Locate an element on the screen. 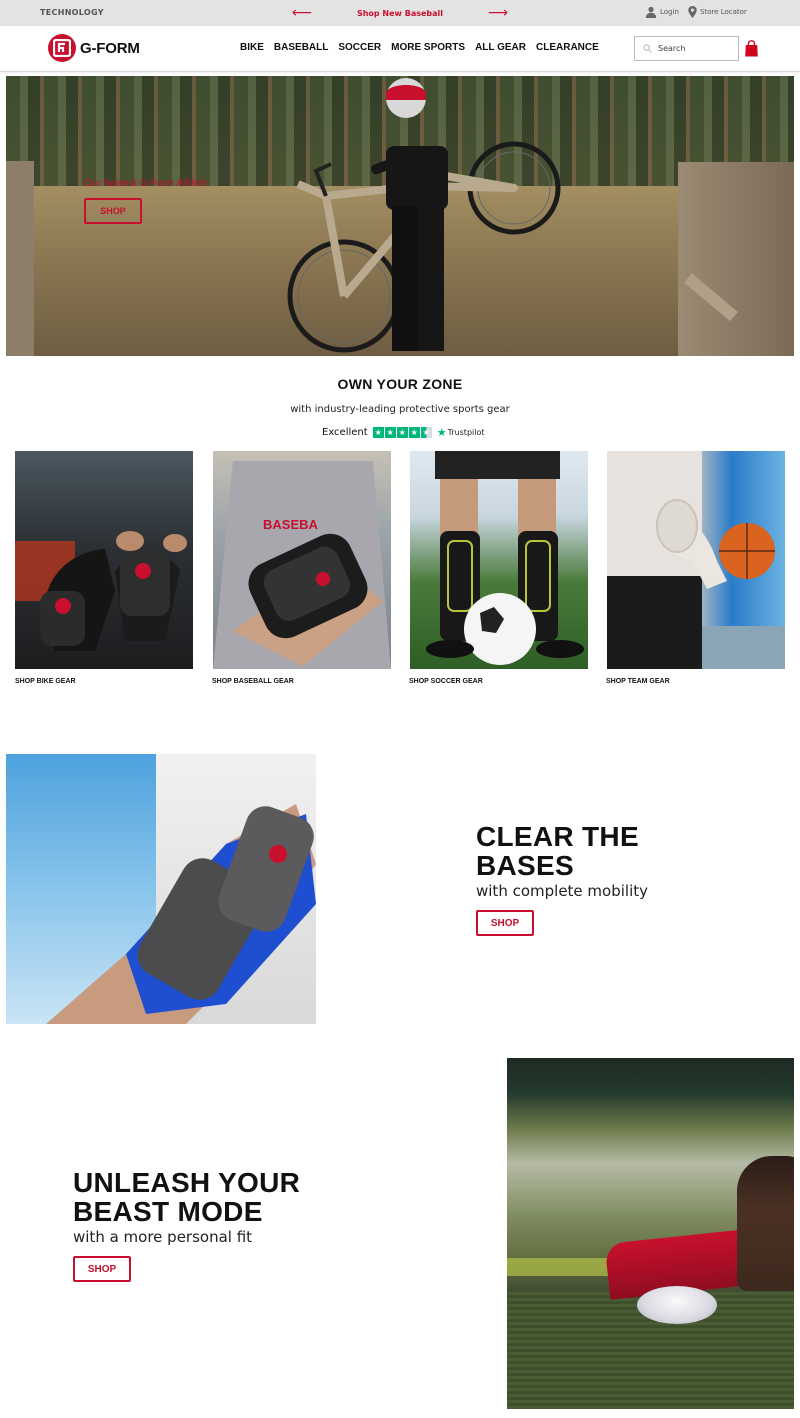 The height and width of the screenshot is (1418, 800). bike-gear-image is located at coordinates (101, 591).